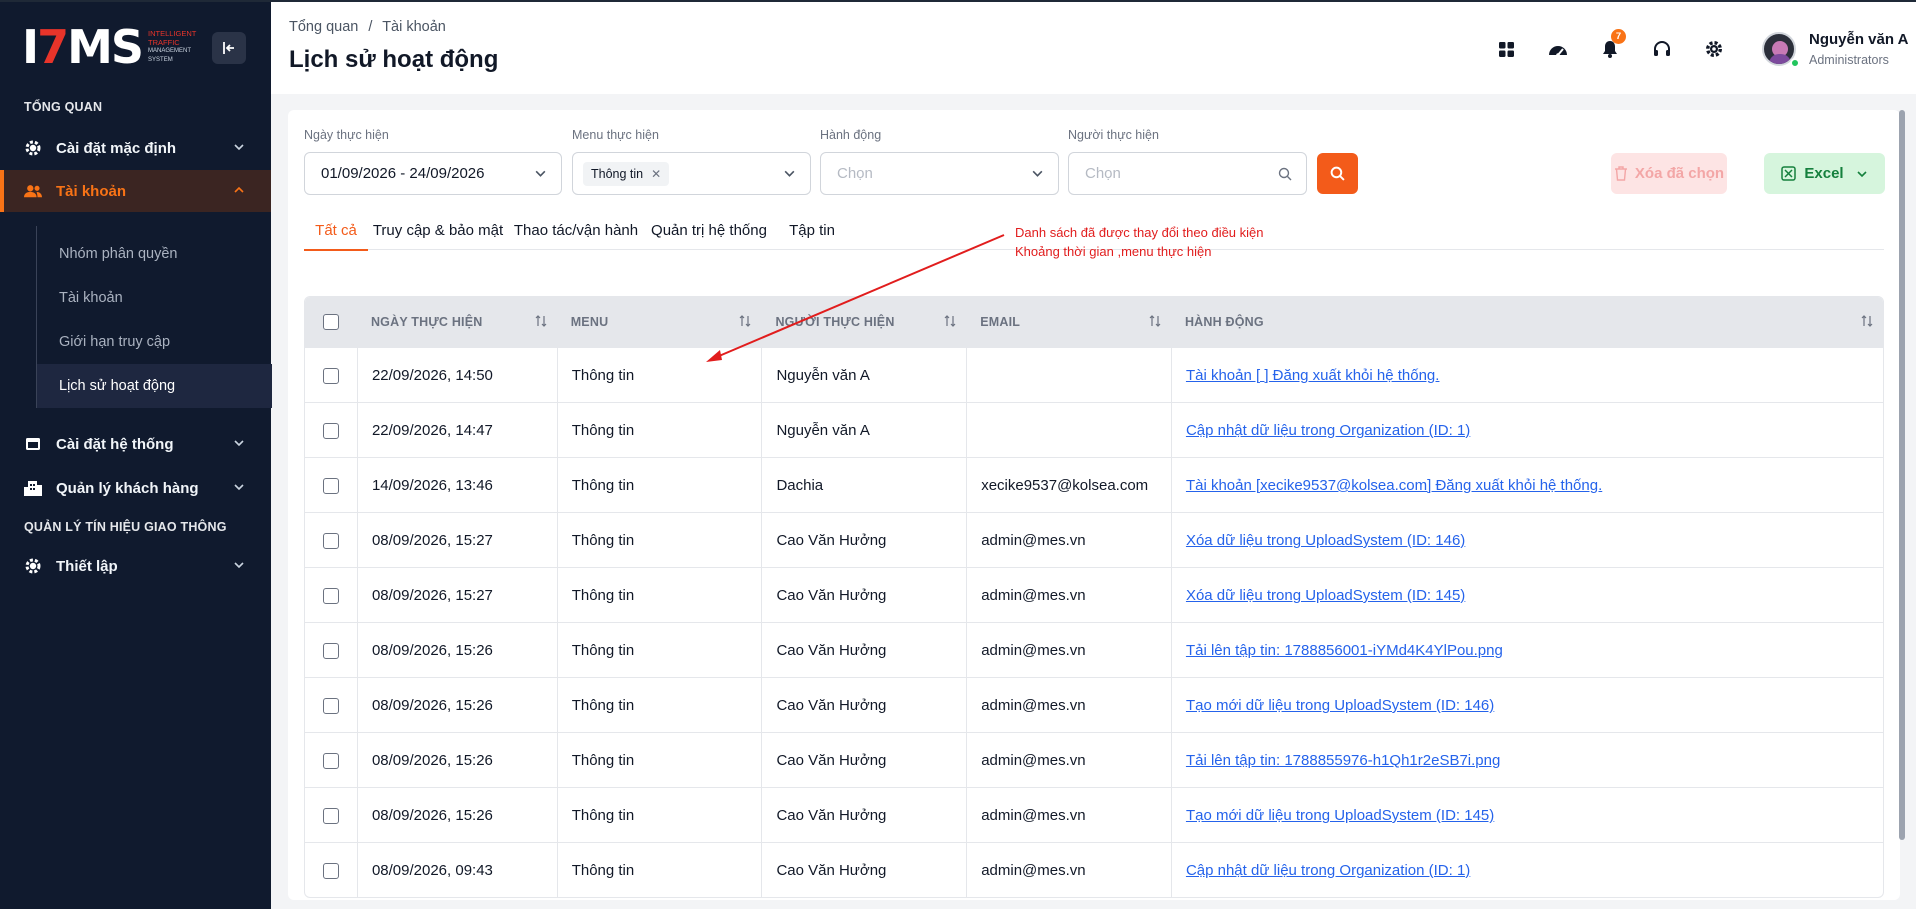  I want to click on cell-email, so click(1068, 375).